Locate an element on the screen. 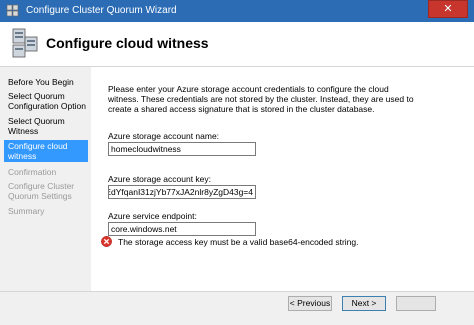 This screenshot has width=474, height=325. nav-step-configure-cloud-witness: Configure cloud witness is located at coordinates (46, 151).